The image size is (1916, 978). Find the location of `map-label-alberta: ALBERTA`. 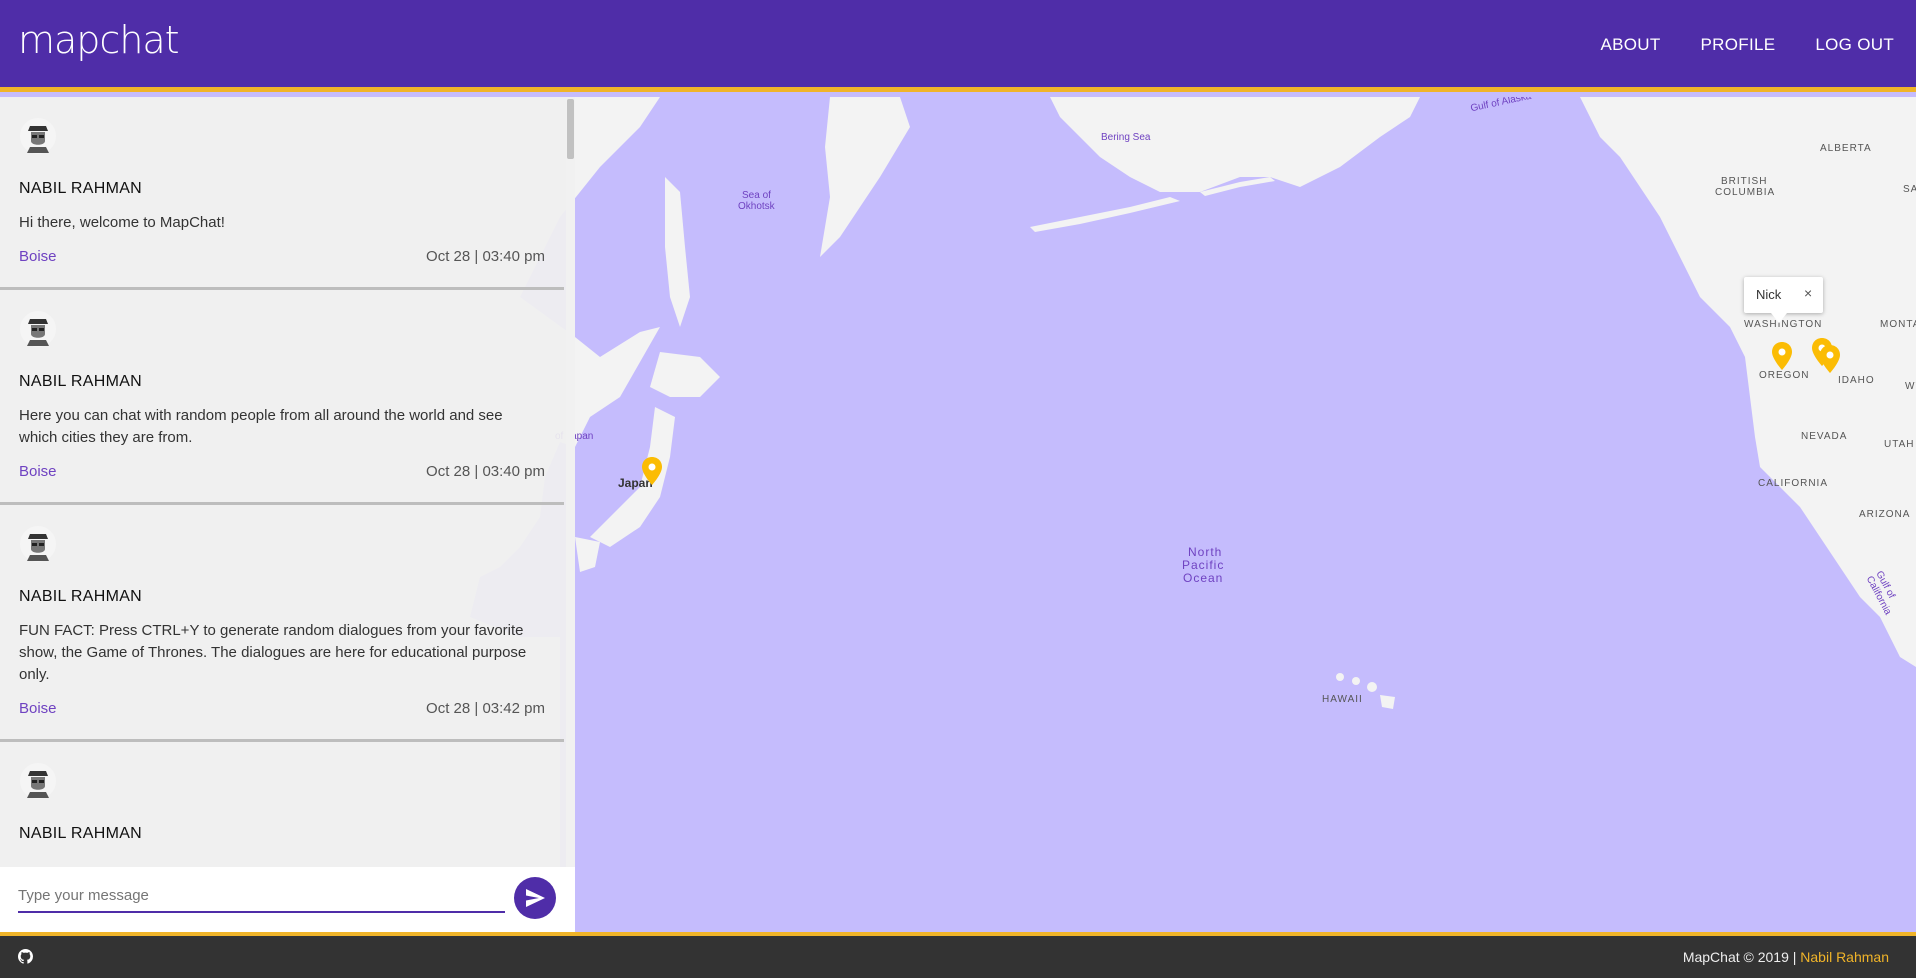

map-label-alberta: ALBERTA is located at coordinates (1846, 148).